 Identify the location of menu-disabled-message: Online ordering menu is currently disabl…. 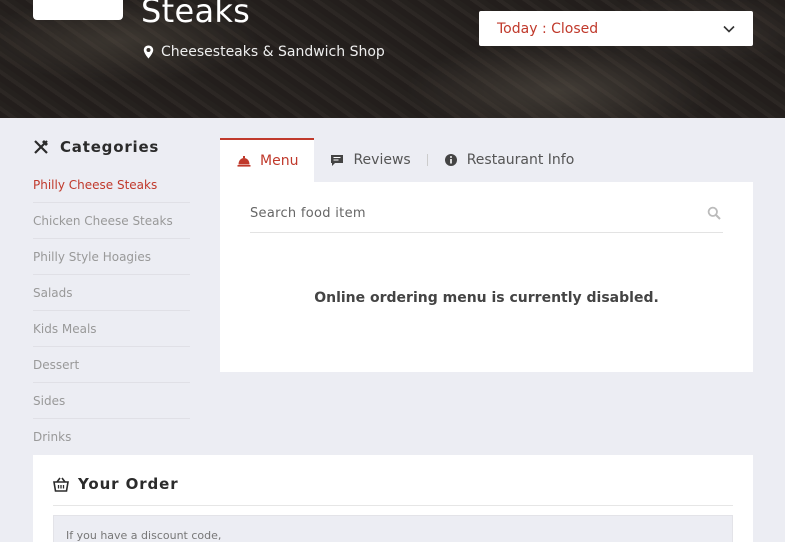
(486, 298).